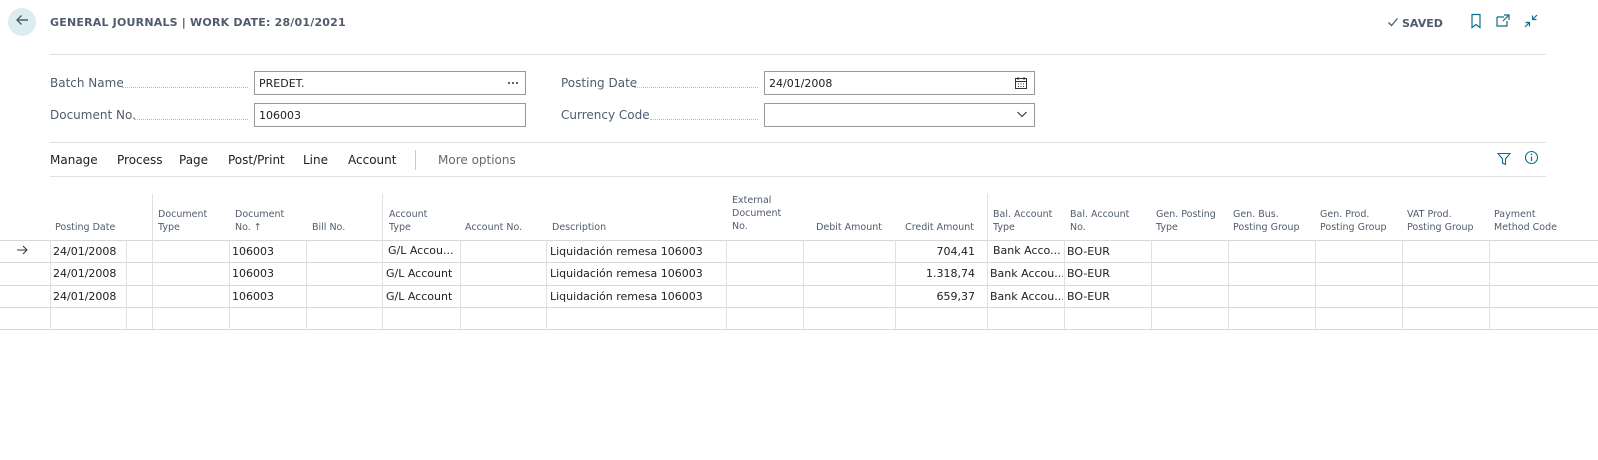  I want to click on col-document-type: Document Type, so click(182, 221).